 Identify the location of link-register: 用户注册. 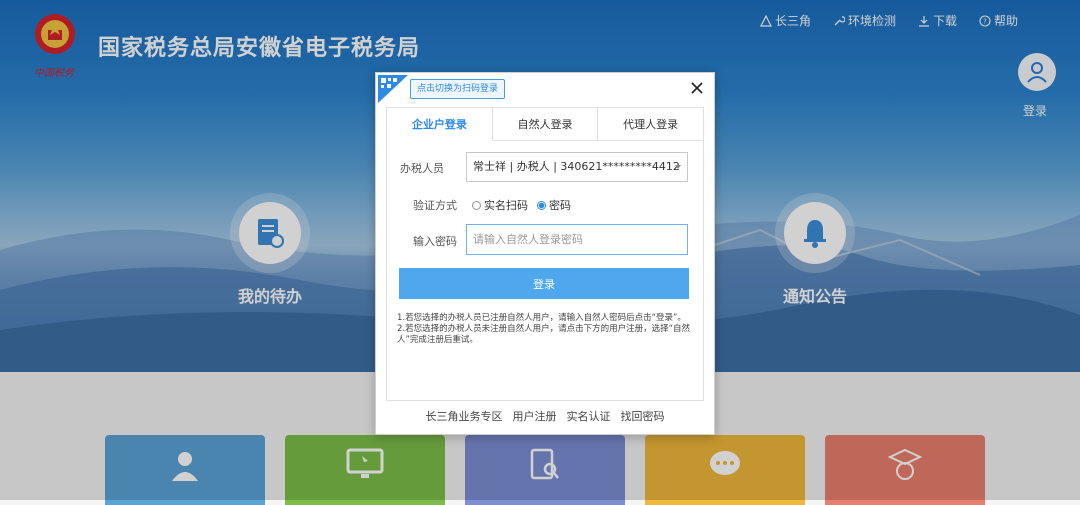
(535, 416).